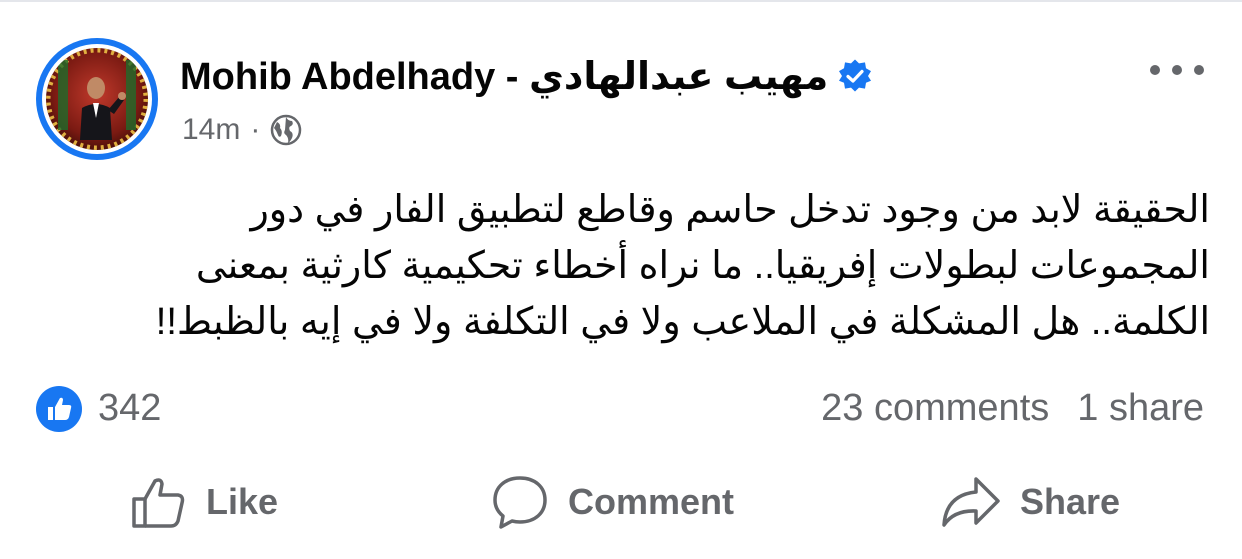 The image size is (1242, 559). I want to click on author-name-row: Mohib Abdelhady - مهيب عبدالهادي, so click(526, 76).